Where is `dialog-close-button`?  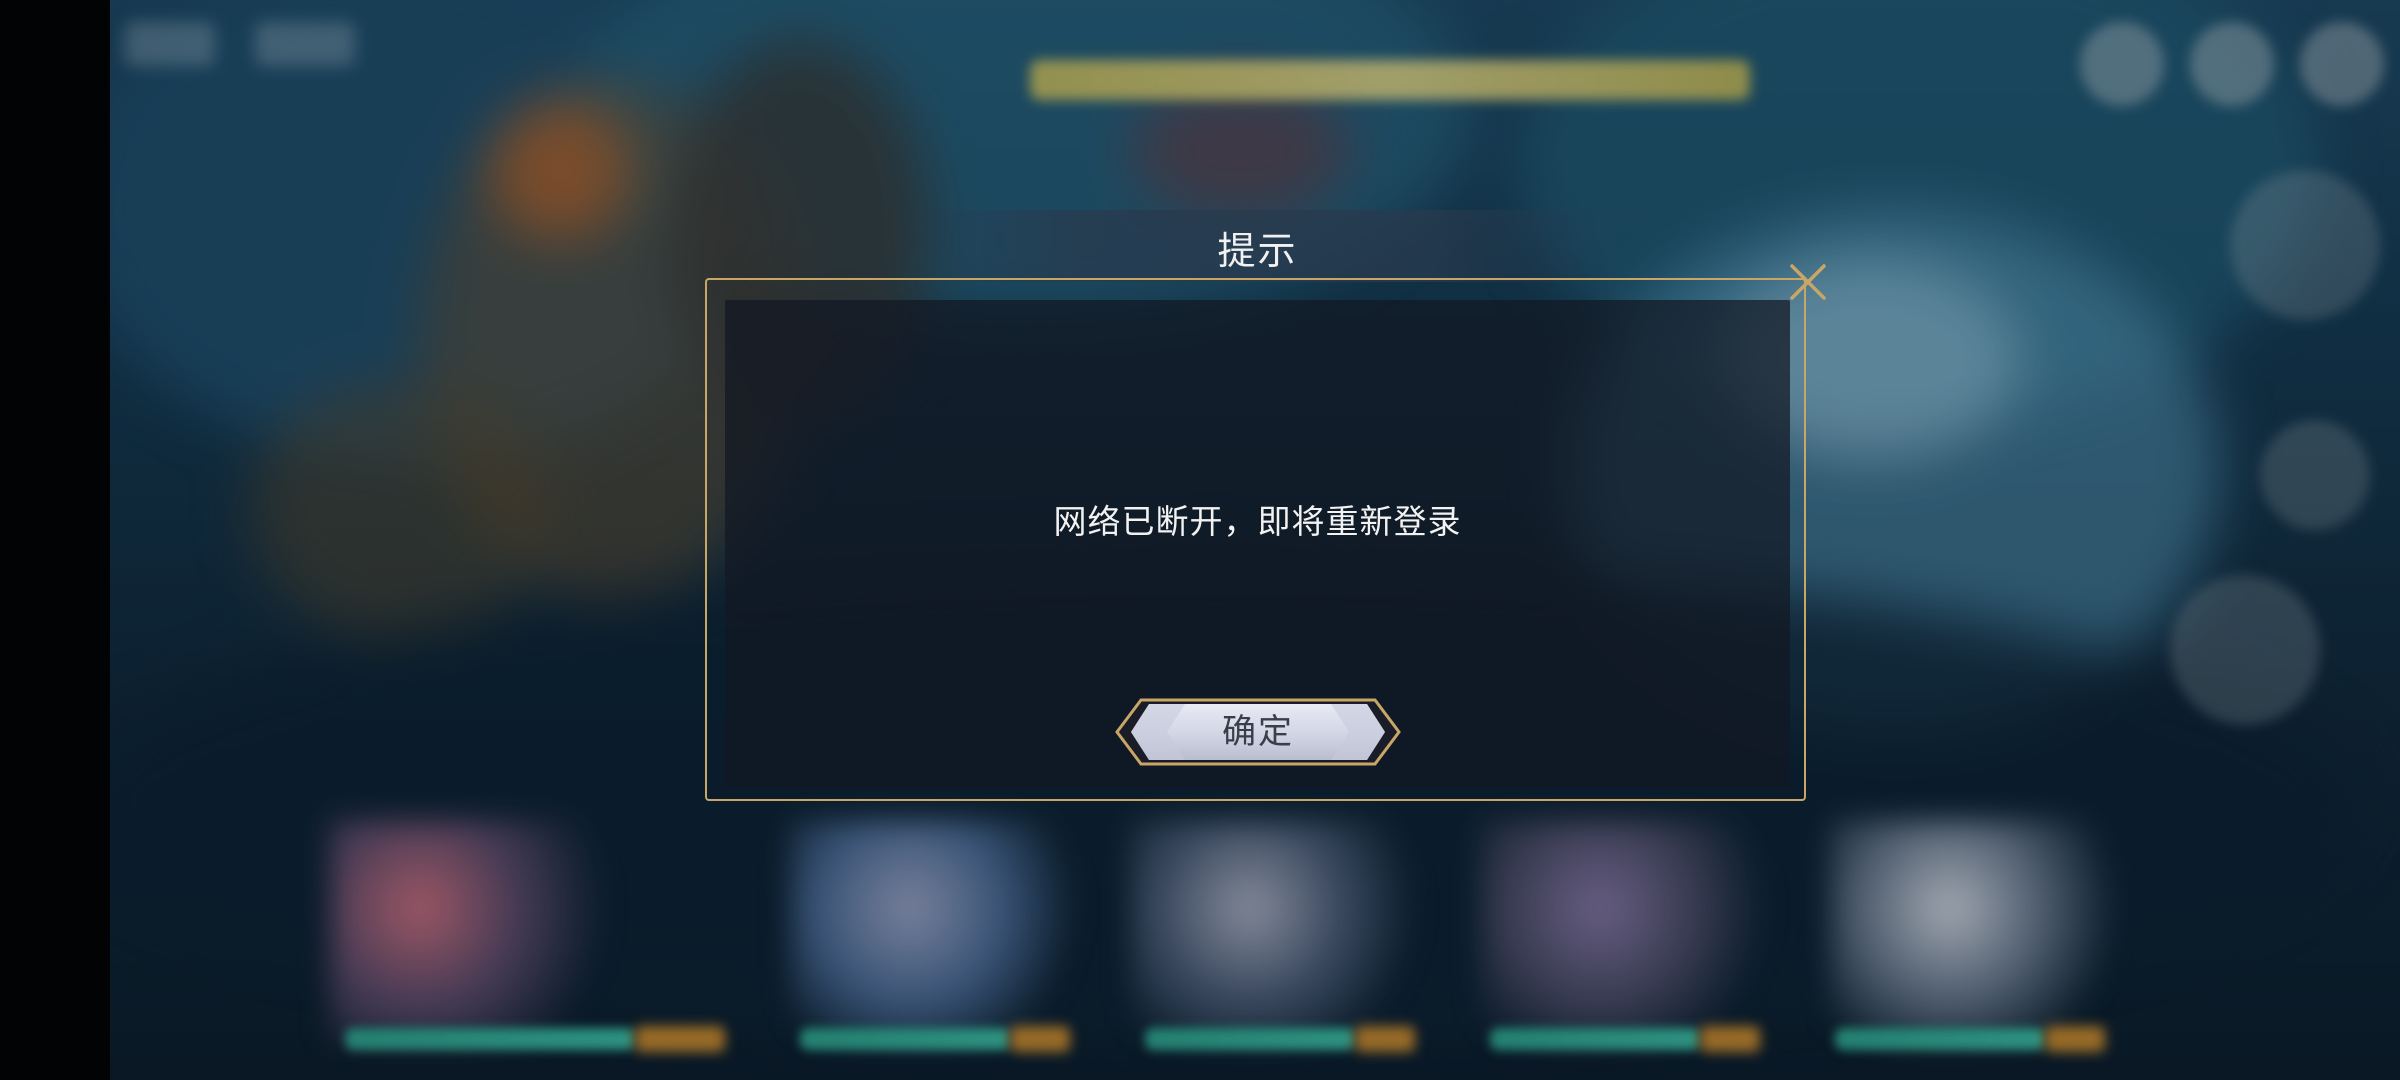
dialog-close-button is located at coordinates (1808, 282).